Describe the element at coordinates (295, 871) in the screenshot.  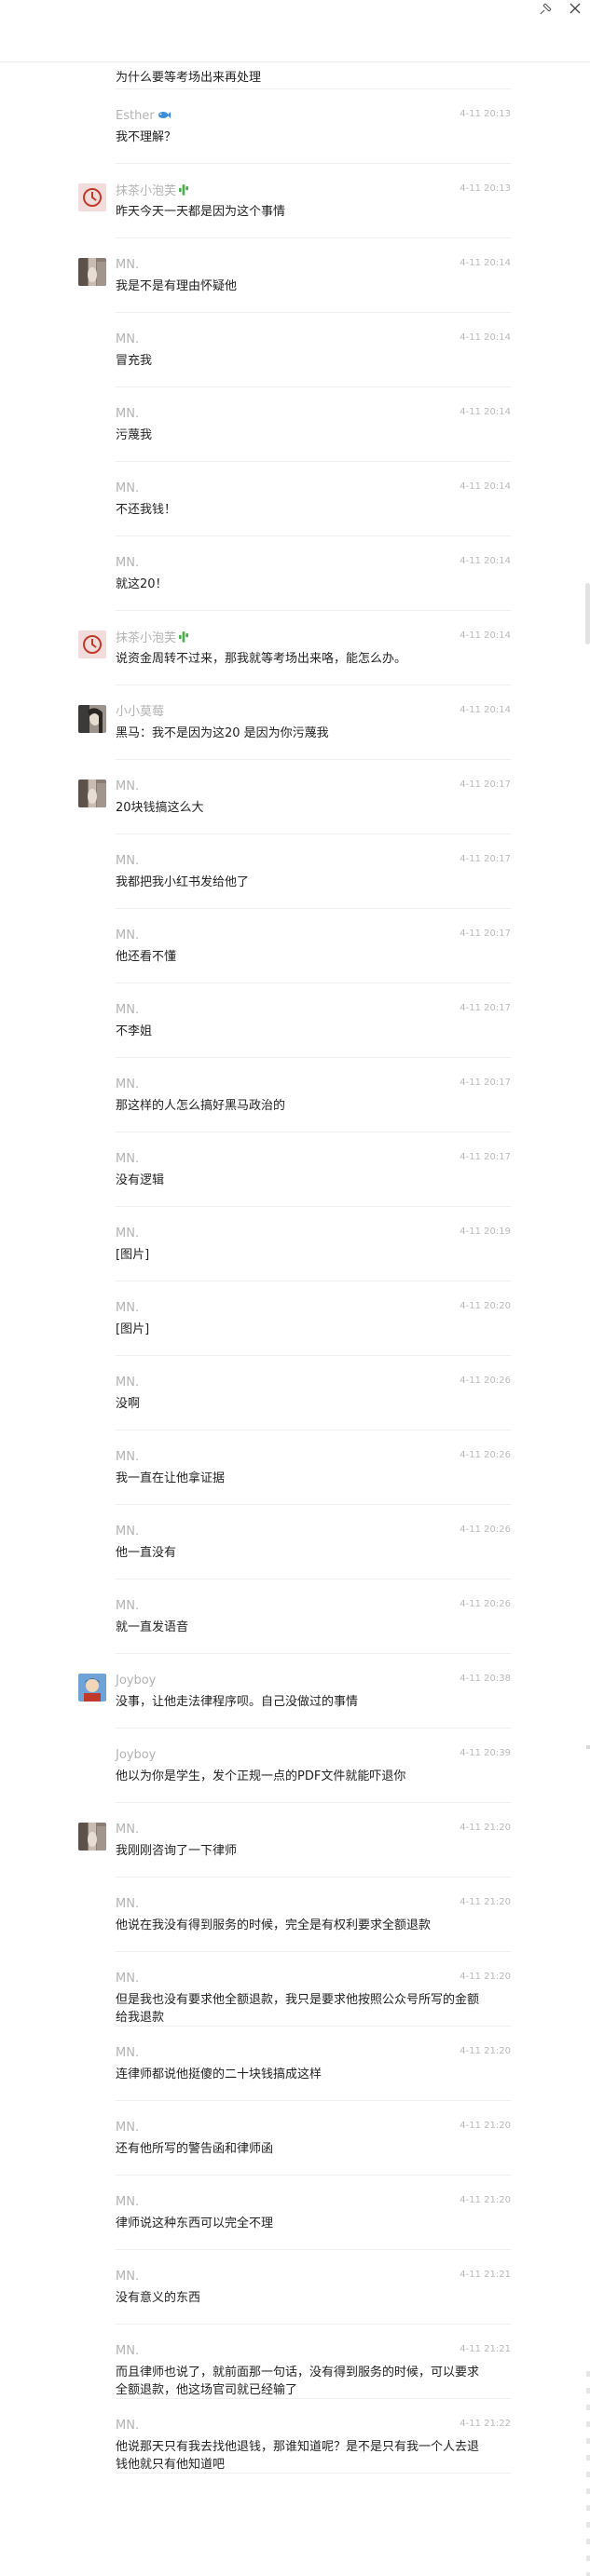
I see `message-item: MN. 4-11 20:17 我都把我小红书发给他了` at that location.